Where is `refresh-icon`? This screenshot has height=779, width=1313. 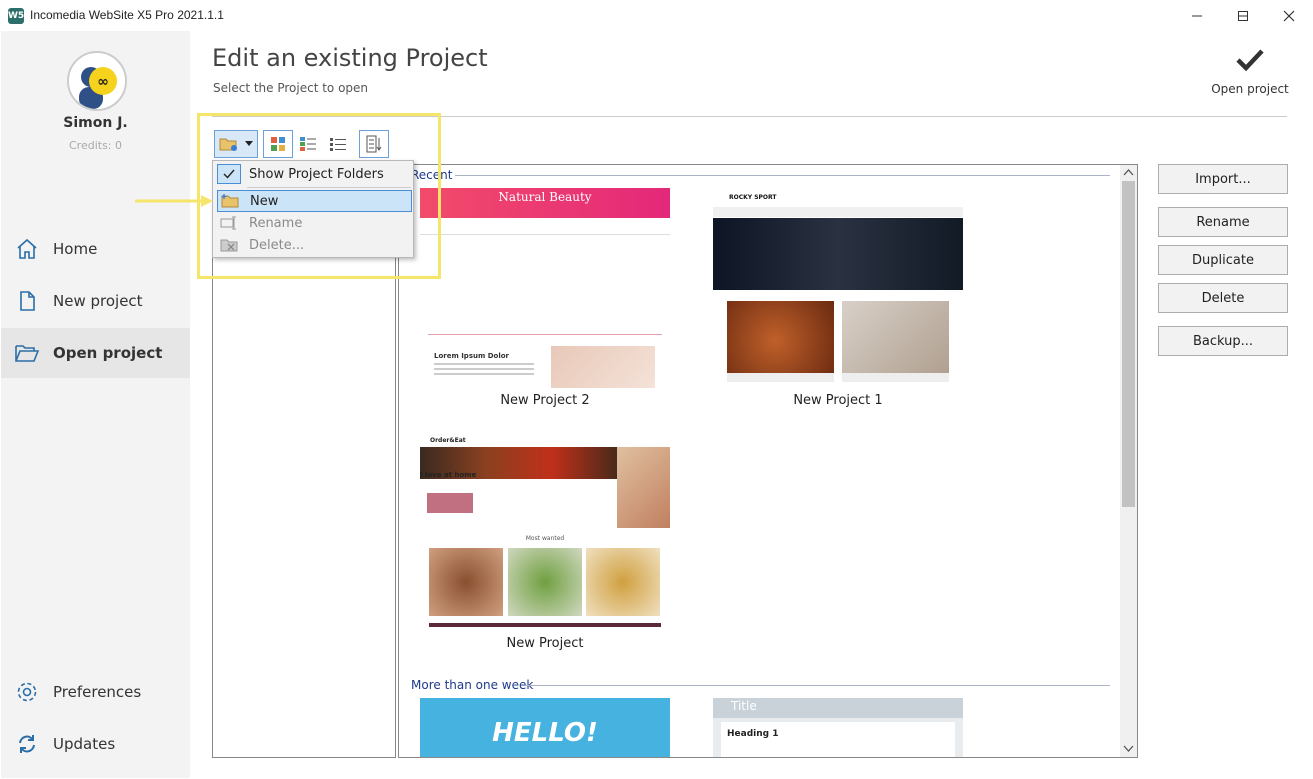 refresh-icon is located at coordinates (27, 744).